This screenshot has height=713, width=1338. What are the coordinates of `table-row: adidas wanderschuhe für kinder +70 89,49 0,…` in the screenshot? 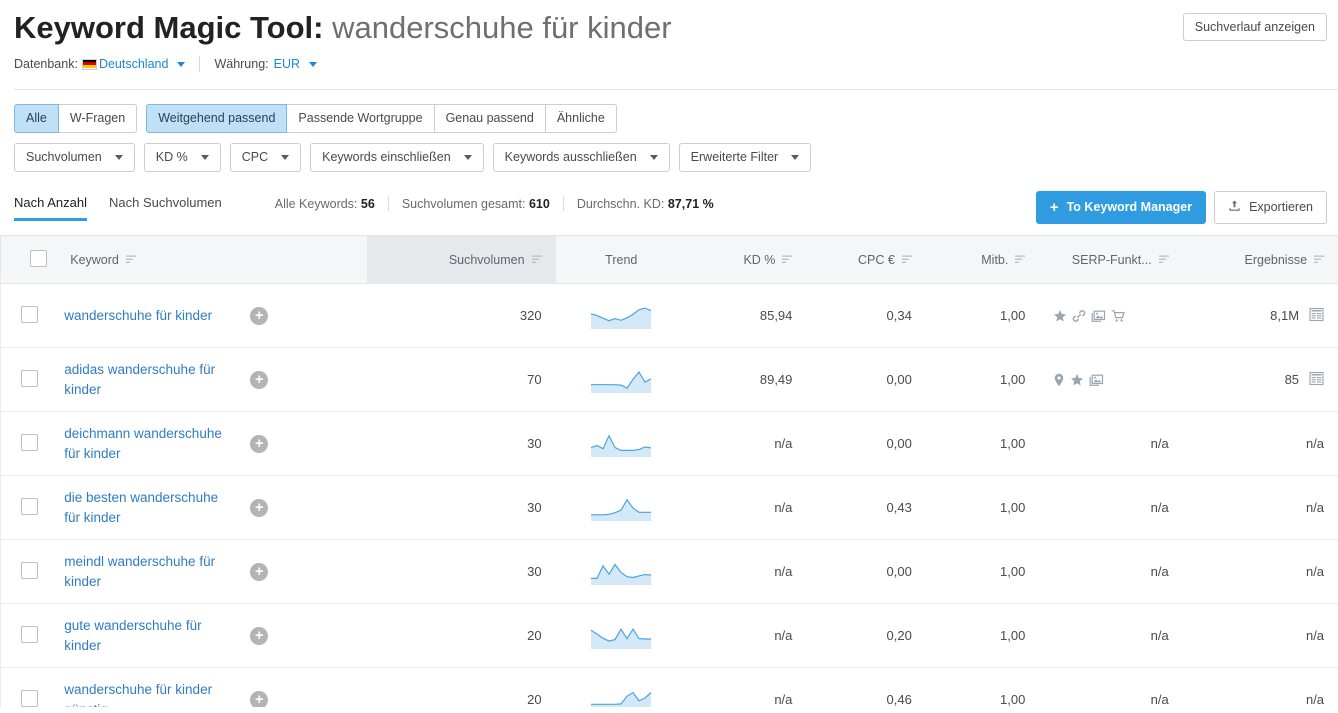 It's located at (669, 379).